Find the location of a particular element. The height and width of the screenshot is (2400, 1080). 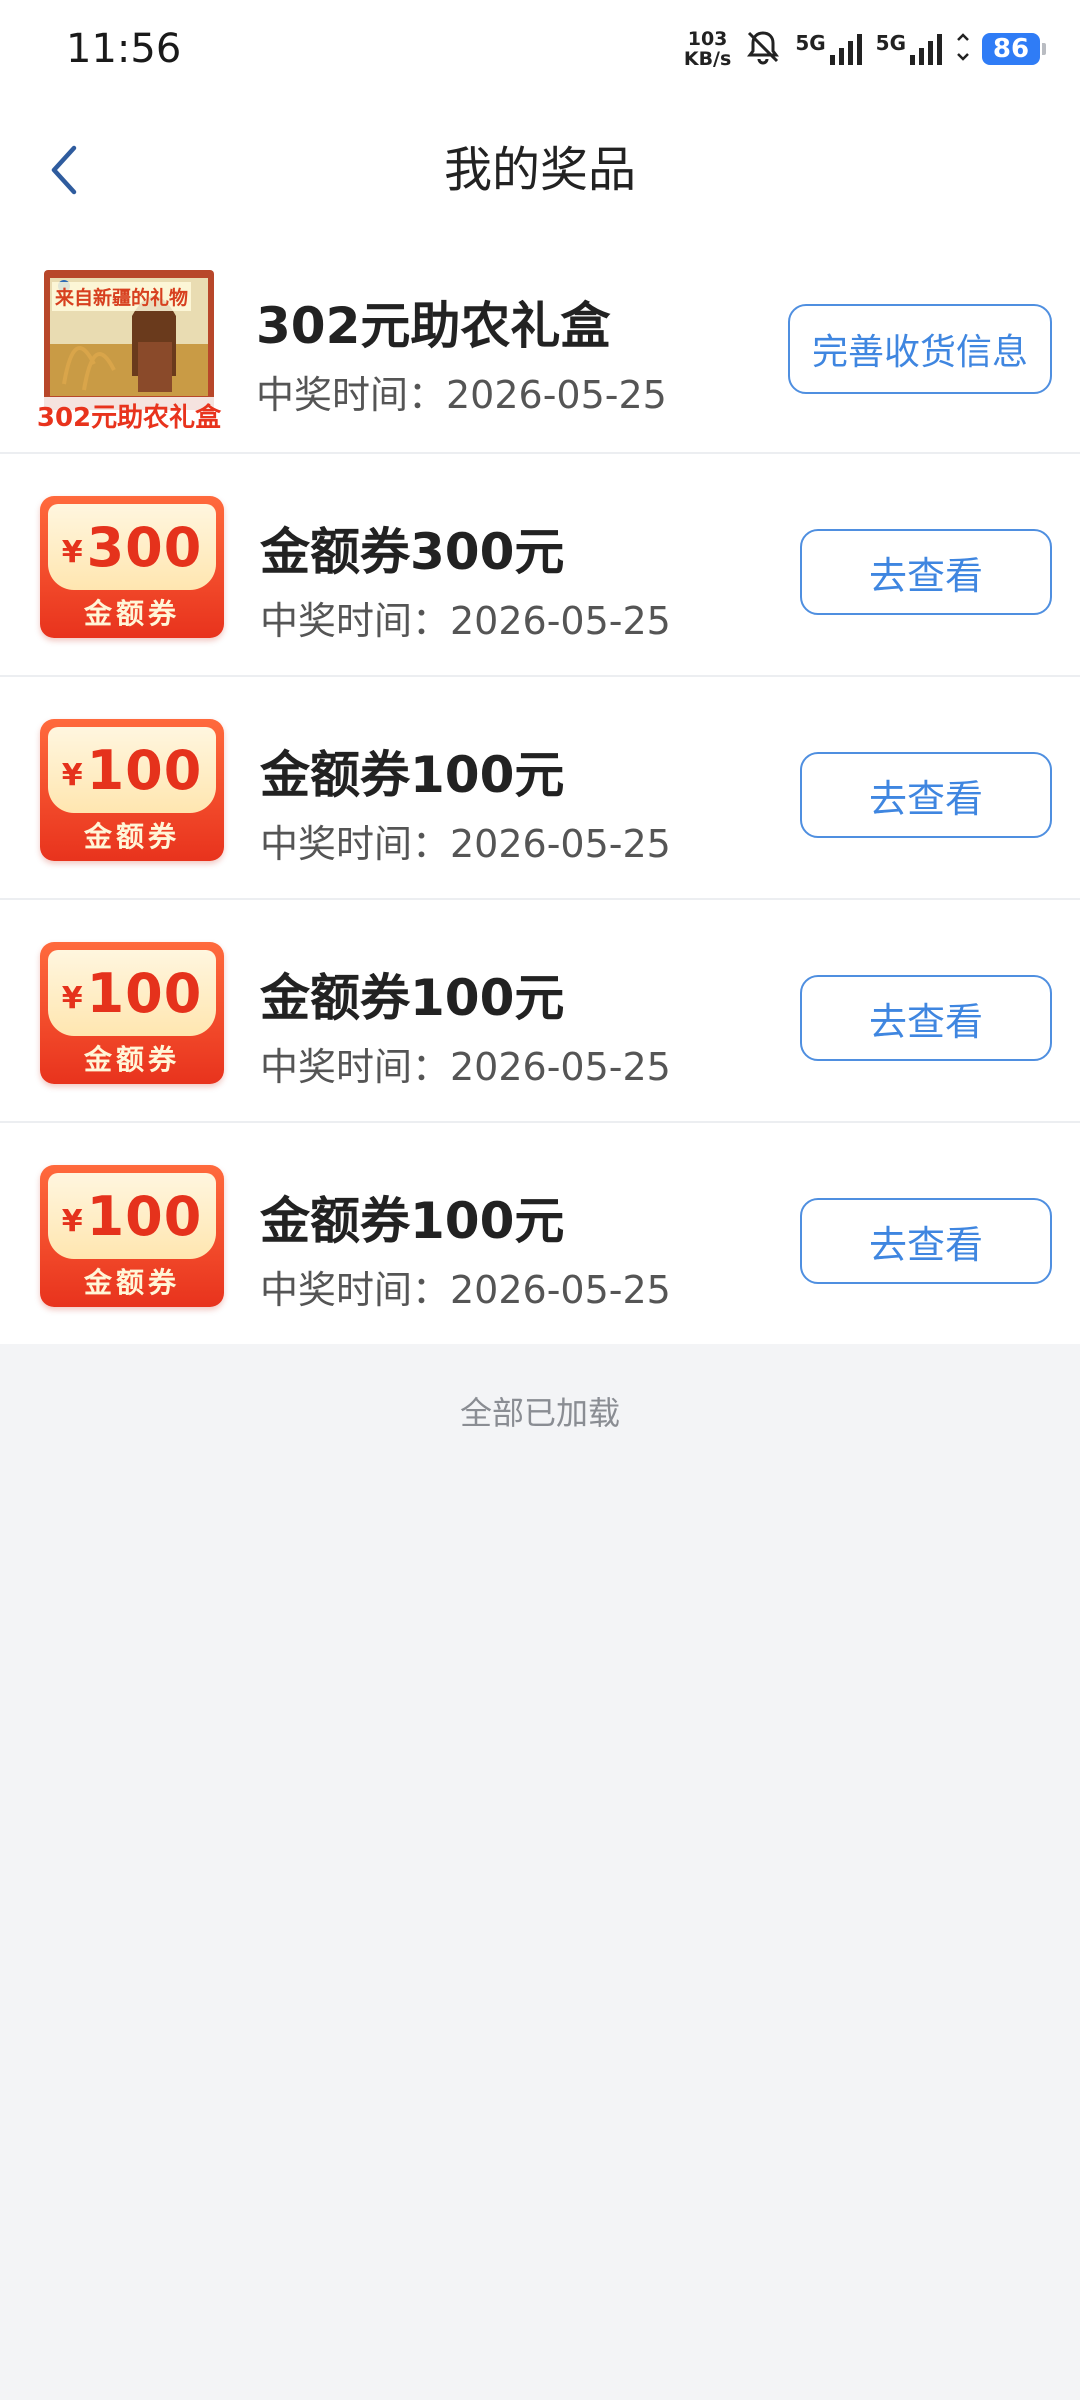

status-icons: 103 KB/s 5G 5G 86 is located at coordinates (865, 49).